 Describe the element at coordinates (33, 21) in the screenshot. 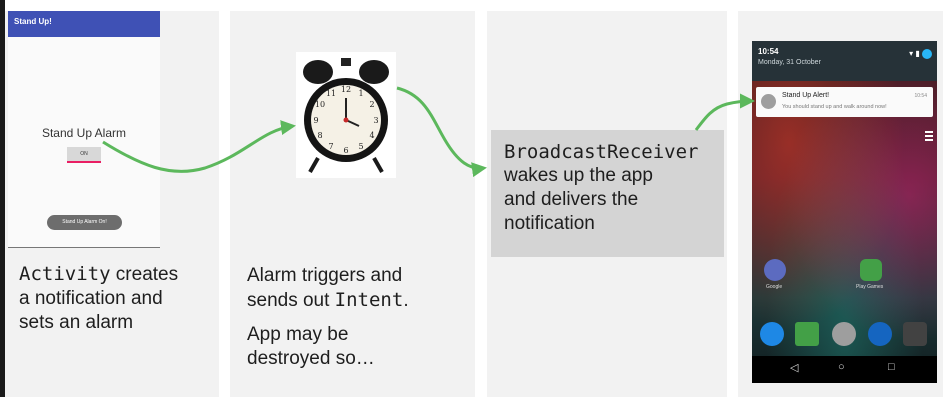

I see `app-title: Stand Up!` at that location.